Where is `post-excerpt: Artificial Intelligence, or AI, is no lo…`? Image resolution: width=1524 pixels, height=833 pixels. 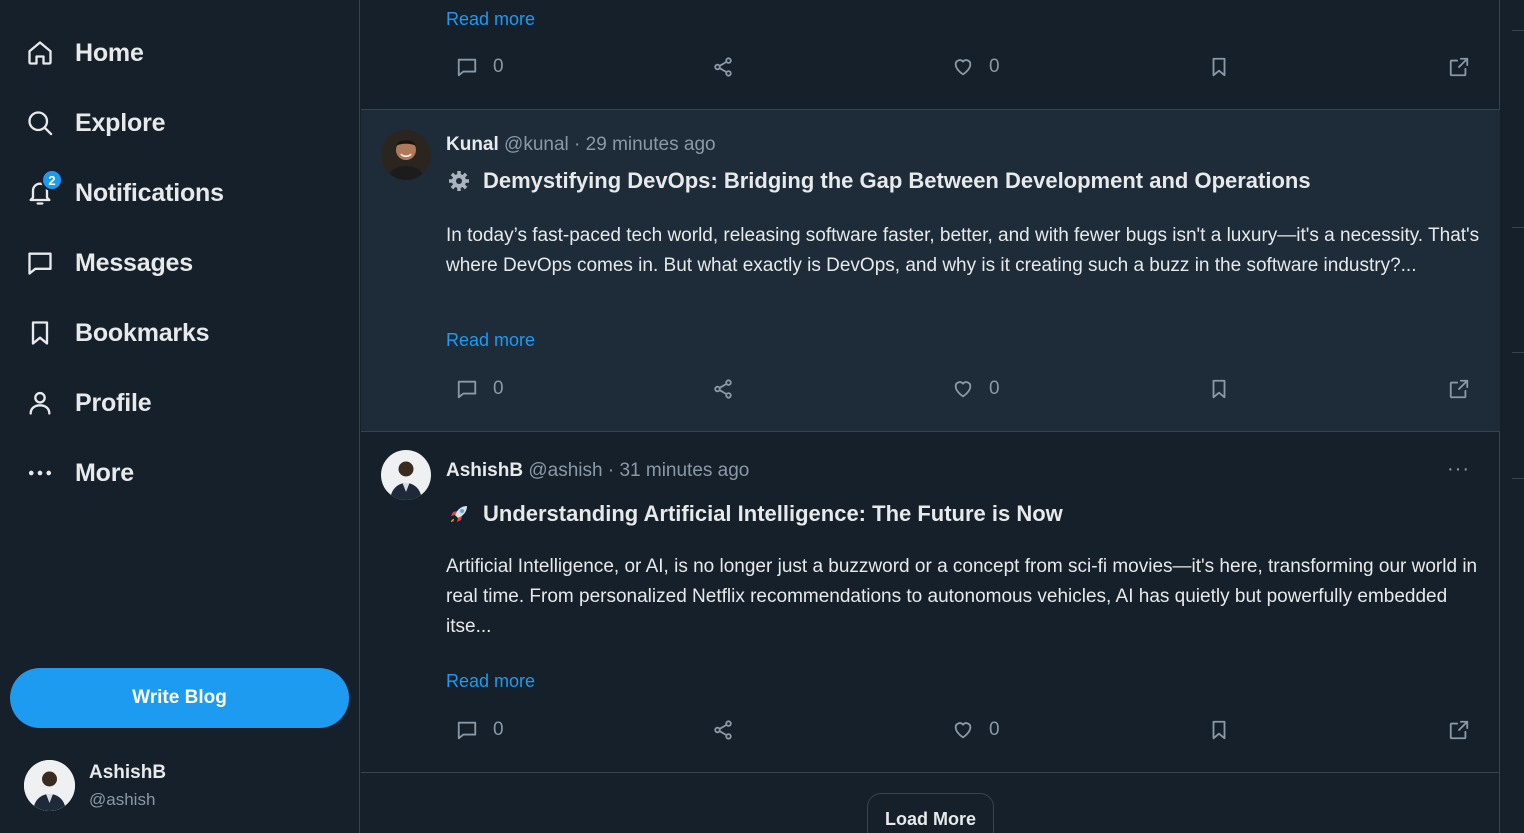 post-excerpt: Artificial Intelligence, or AI, is no lo… is located at coordinates (962, 596).